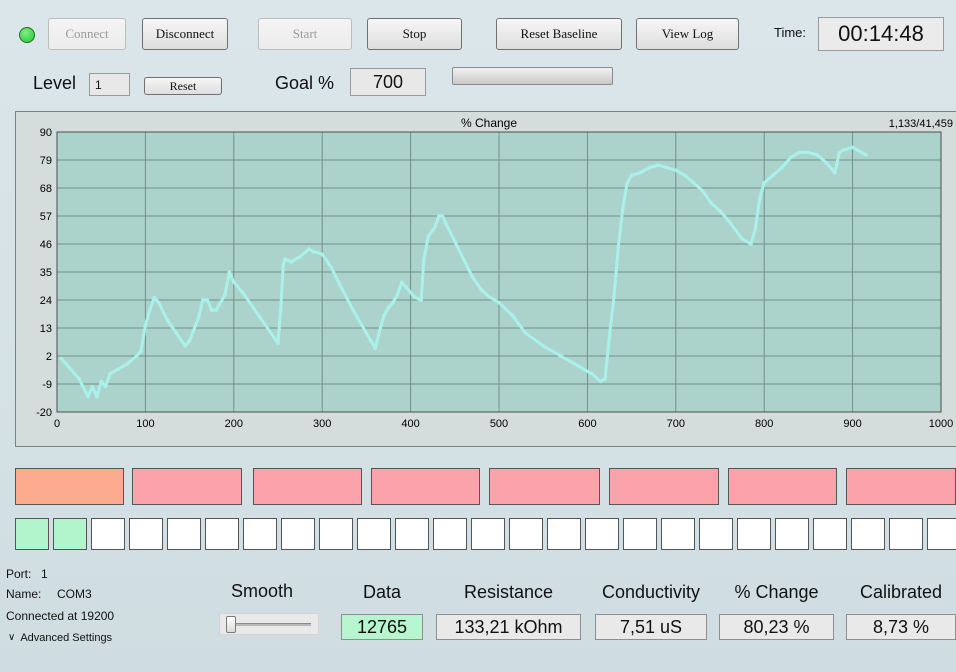 This screenshot has width=956, height=672. What do you see at coordinates (145, 424) in the screenshot?
I see `x-tick-label: 100` at bounding box center [145, 424].